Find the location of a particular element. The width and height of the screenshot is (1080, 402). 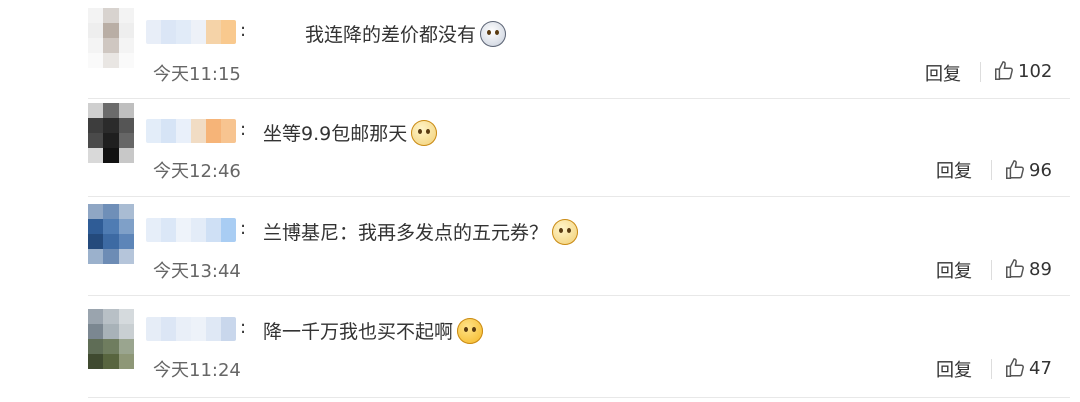

comment-timestamp: 今天12:46 is located at coordinates (197, 171).